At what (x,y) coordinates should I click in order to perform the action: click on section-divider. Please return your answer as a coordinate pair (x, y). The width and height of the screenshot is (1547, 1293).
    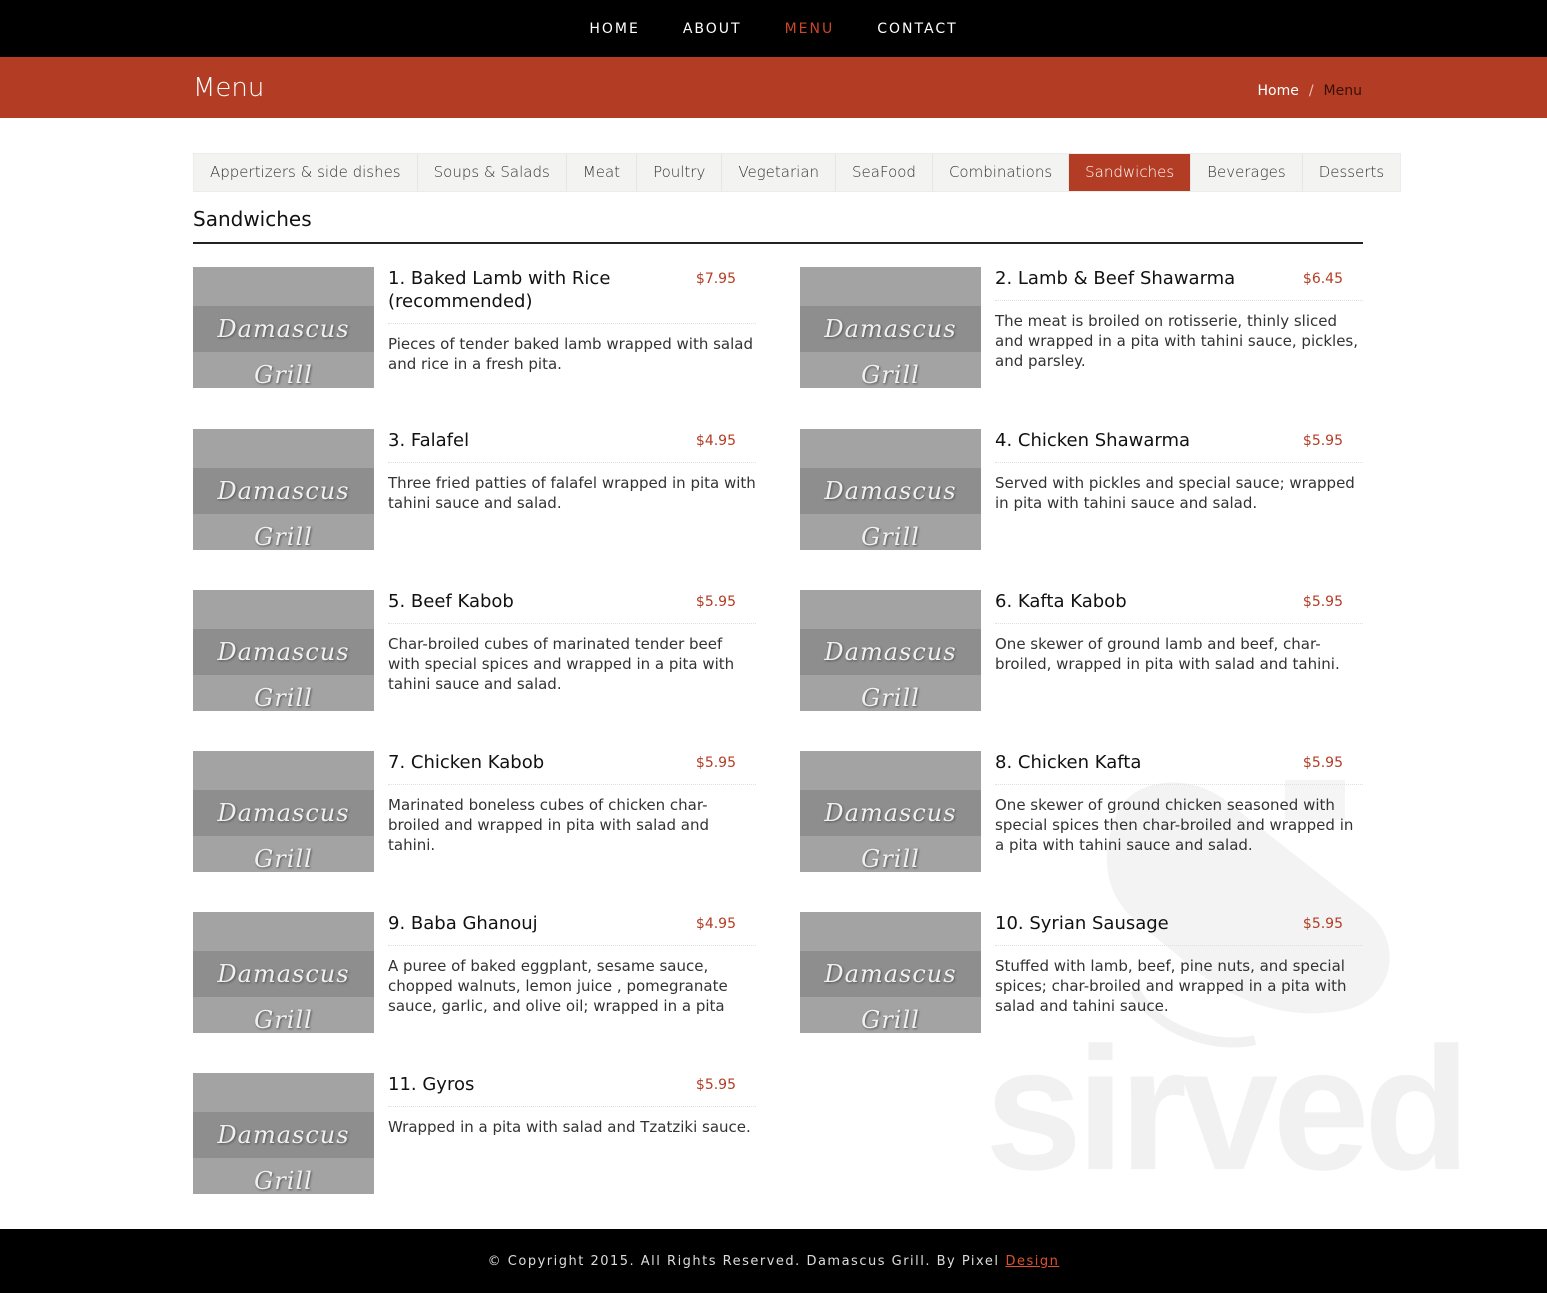
    Looking at the image, I should click on (778, 243).